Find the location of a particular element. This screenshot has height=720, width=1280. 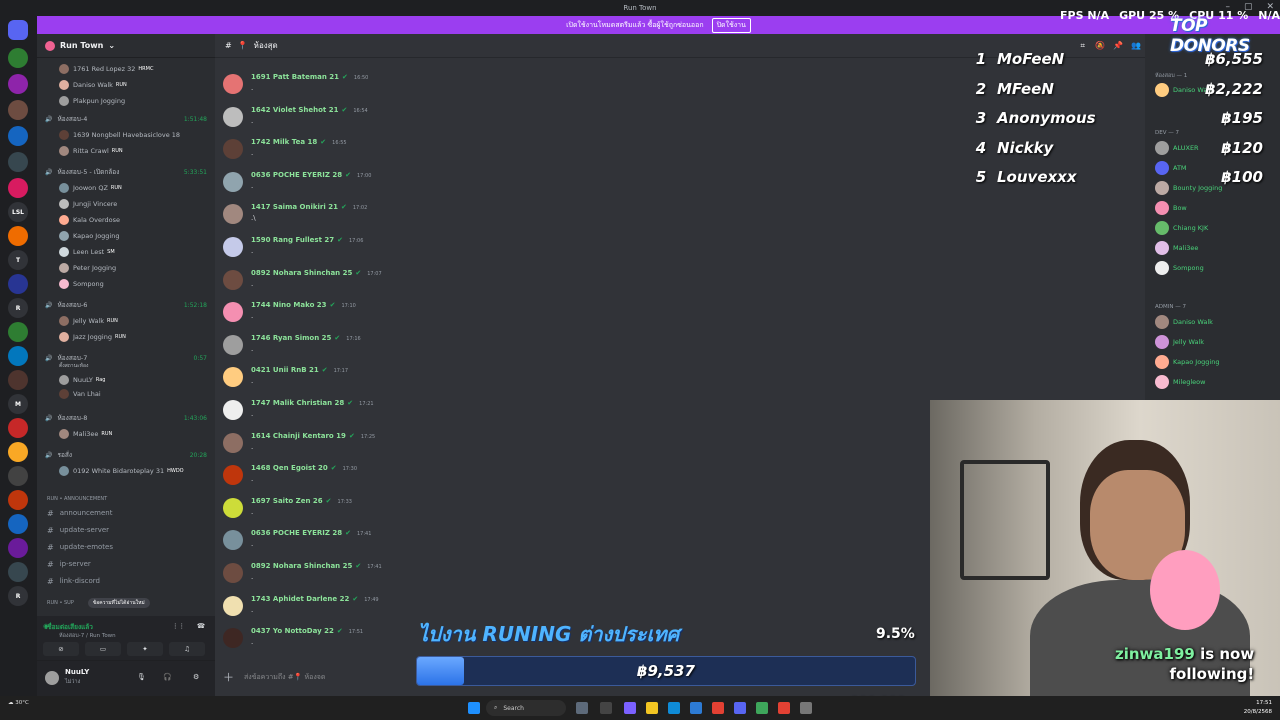

message-author: 0636 POCHE EYERIZ 28 ✔ 17:00 is located at coordinates (311, 175).